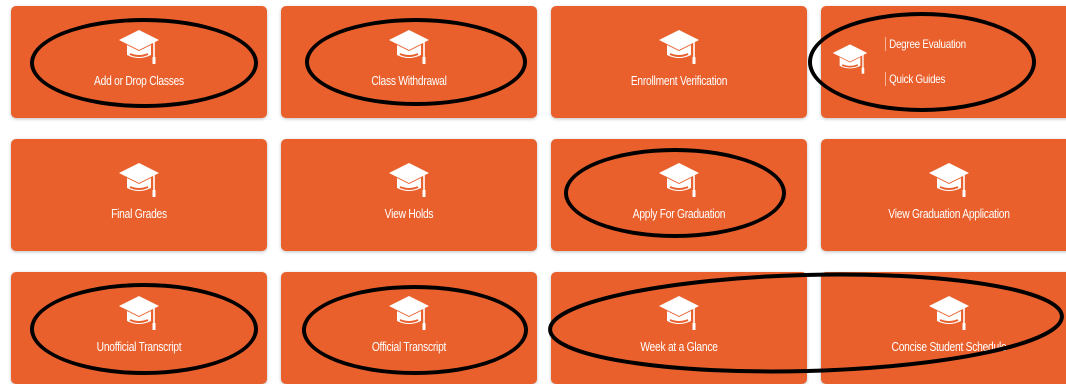 The height and width of the screenshot is (384, 1066). I want to click on tile-label: Official Transcript, so click(409, 347).